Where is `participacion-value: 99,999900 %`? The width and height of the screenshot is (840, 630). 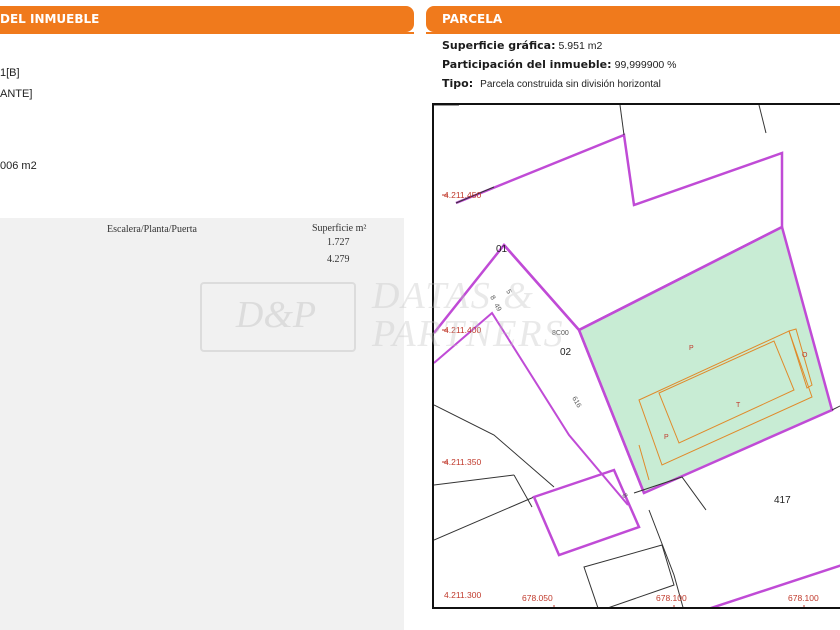
participacion-value: 99,999900 % is located at coordinates (645, 65).